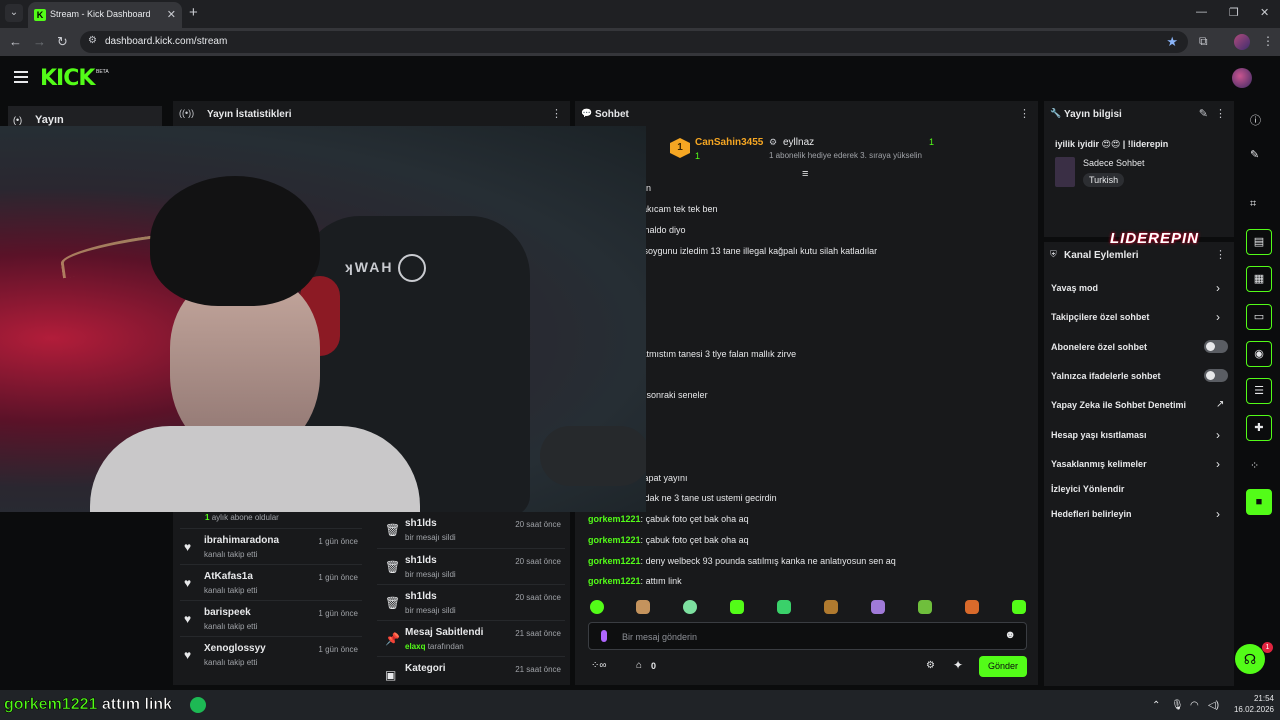  Describe the element at coordinates (1216, 346) in the screenshot. I see `subs-only-toggle` at that location.